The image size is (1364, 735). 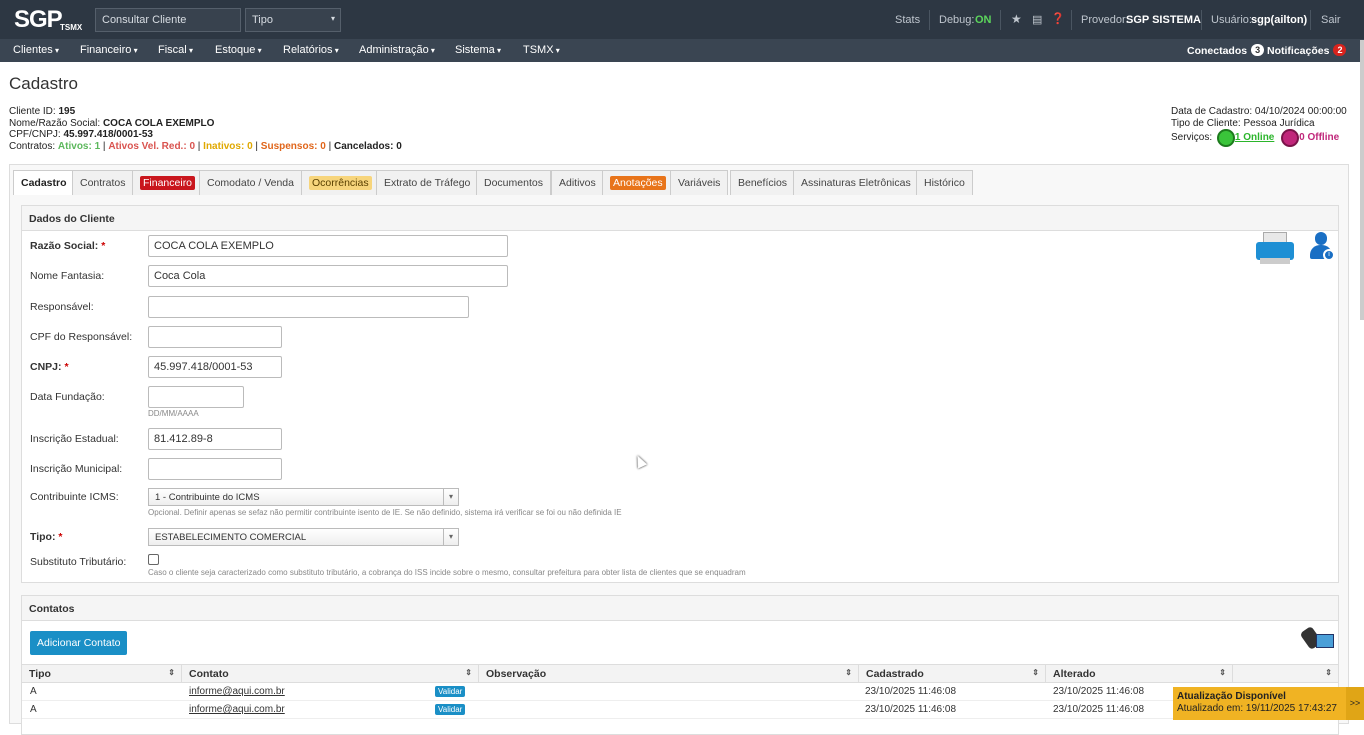 I want to click on tab-ocorrencias-label: Ocorrências, so click(x=340, y=183).